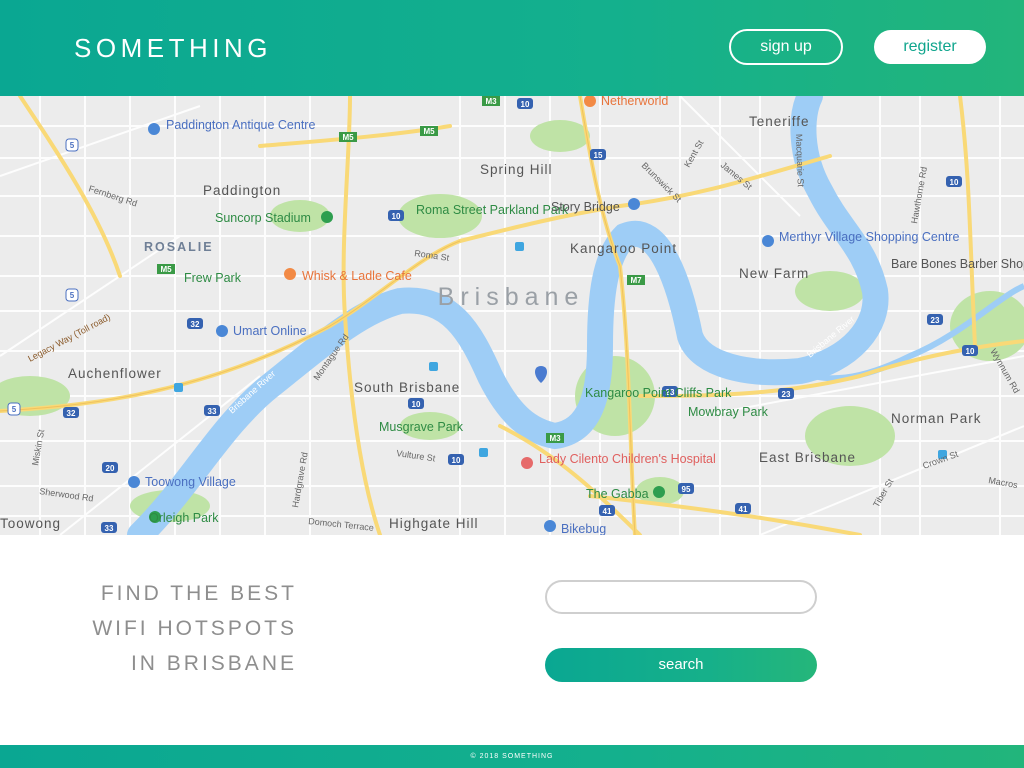  Describe the element at coordinates (585, 207) in the screenshot. I see `map-place-label: Story Bridge` at that location.